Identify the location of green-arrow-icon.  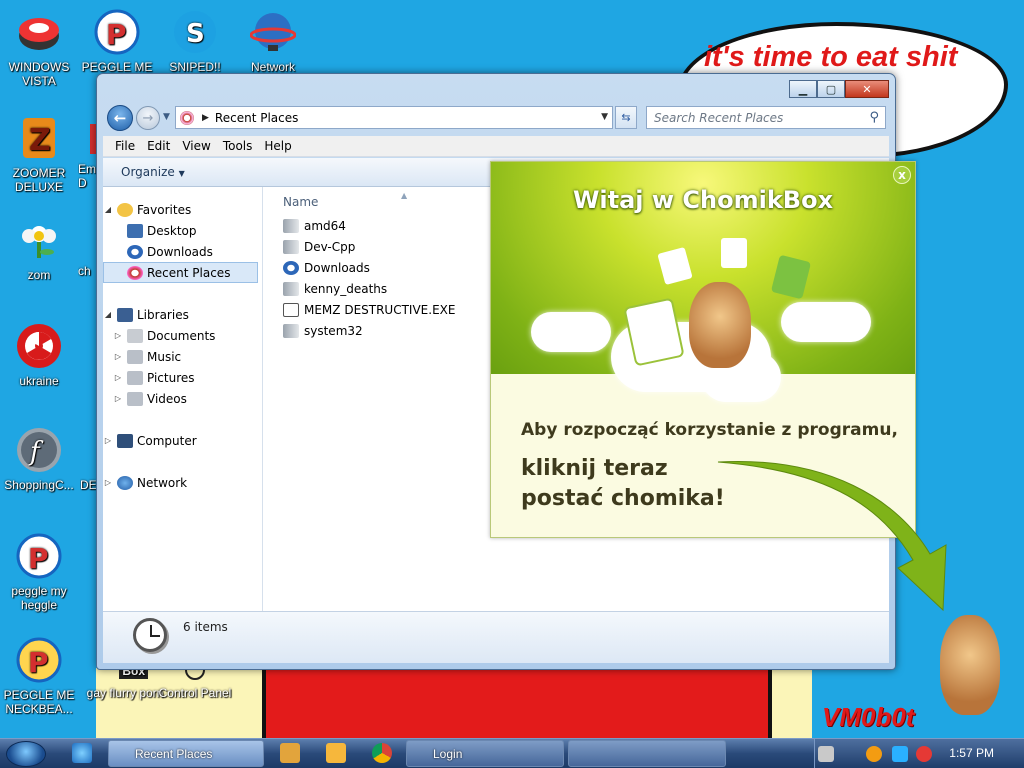
(832, 536).